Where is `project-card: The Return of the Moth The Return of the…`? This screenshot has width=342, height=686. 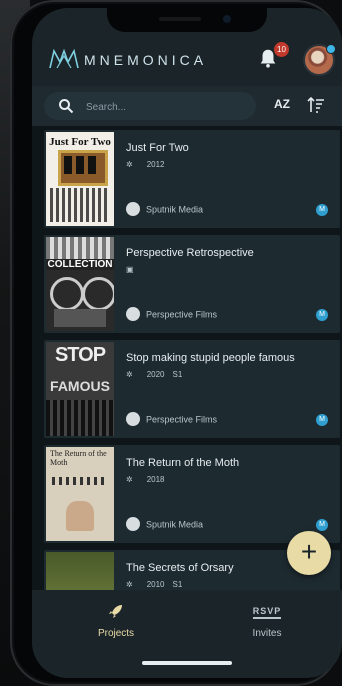
project-card: The Return of the Moth The Return of the… is located at coordinates (192, 494).